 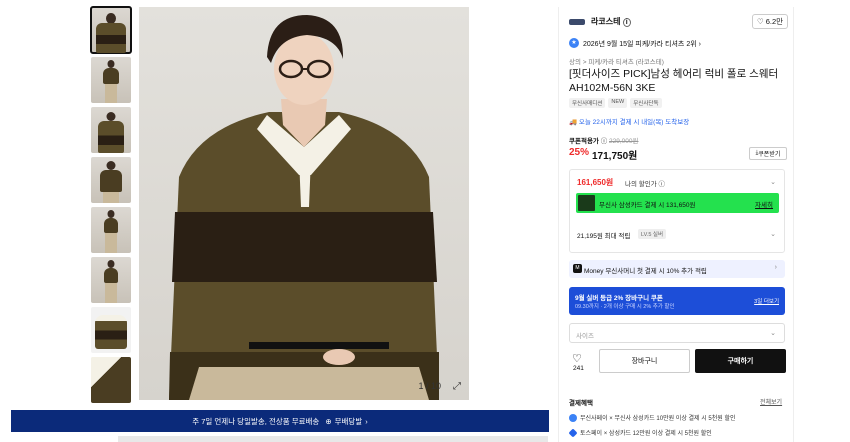 What do you see at coordinates (333, 439) in the screenshot?
I see `section-divider` at bounding box center [333, 439].